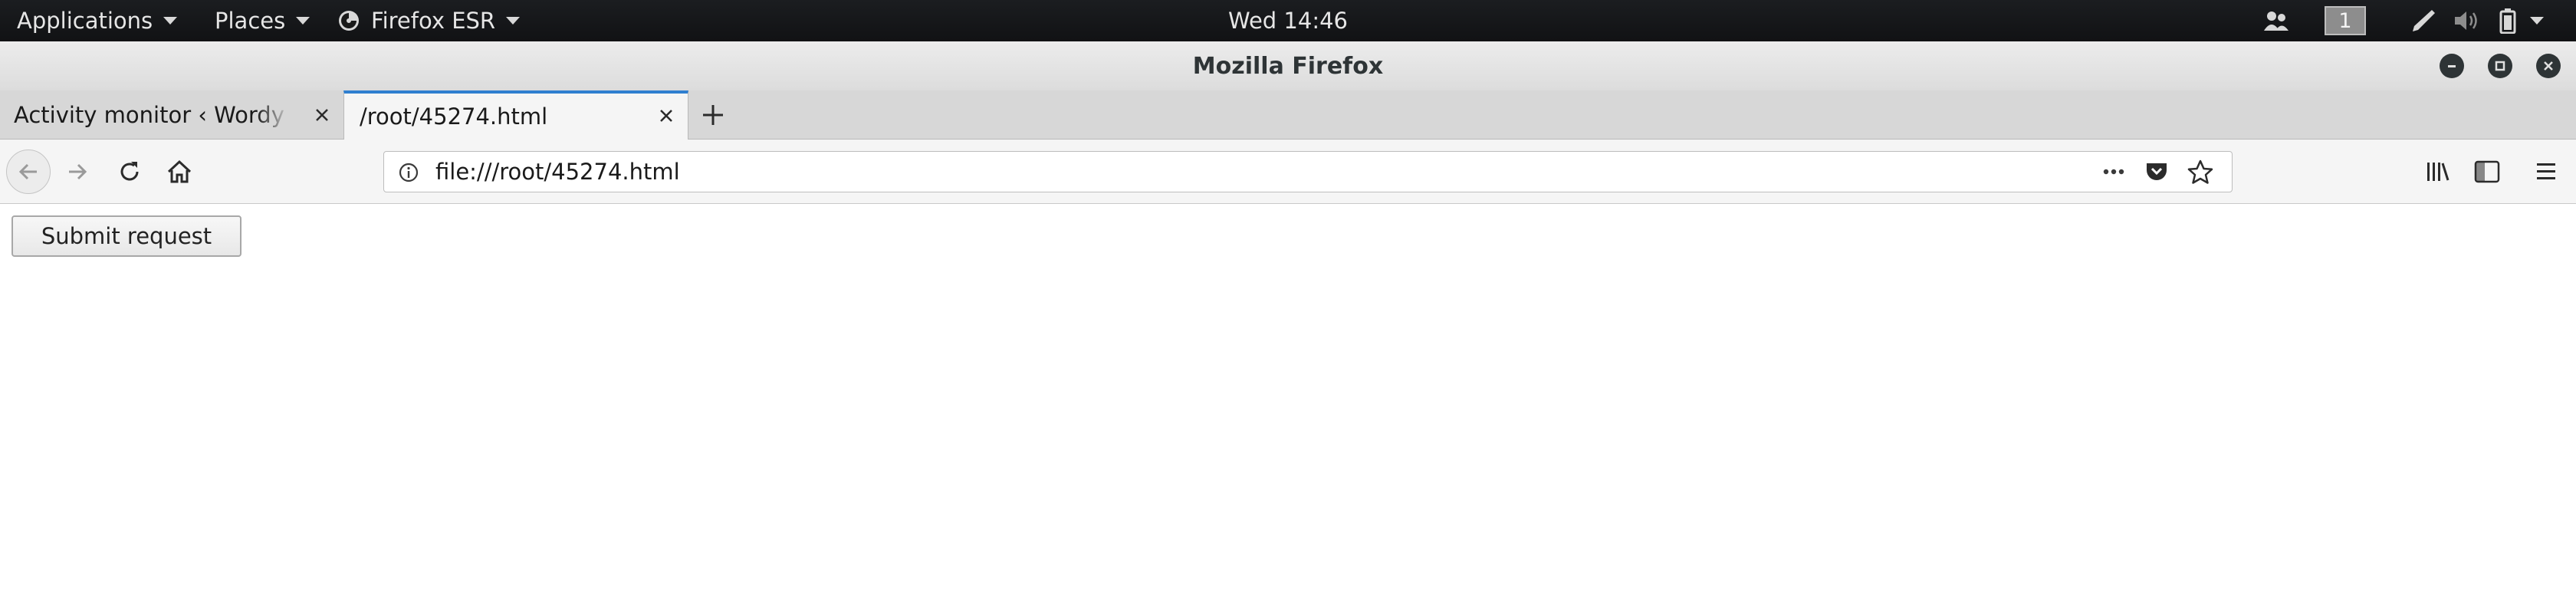 This screenshot has width=2576, height=598. What do you see at coordinates (557, 172) in the screenshot?
I see `url-text: file:///root/45274.html` at bounding box center [557, 172].